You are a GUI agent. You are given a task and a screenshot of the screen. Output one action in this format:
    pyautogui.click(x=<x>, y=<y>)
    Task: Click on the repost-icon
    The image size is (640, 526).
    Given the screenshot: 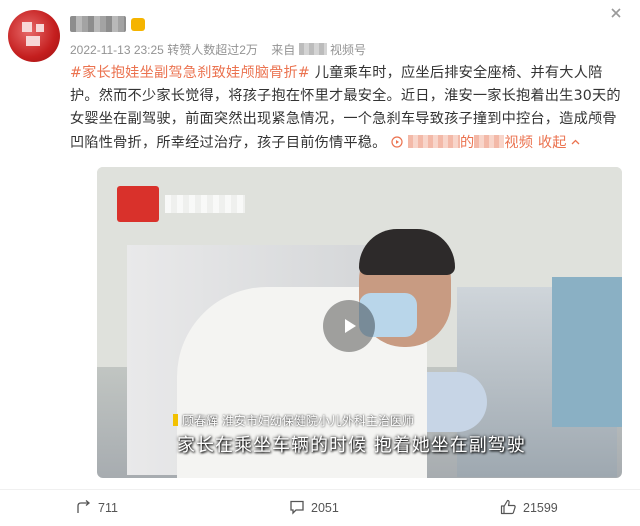 What is the action you would take?
    pyautogui.click(x=84, y=506)
    